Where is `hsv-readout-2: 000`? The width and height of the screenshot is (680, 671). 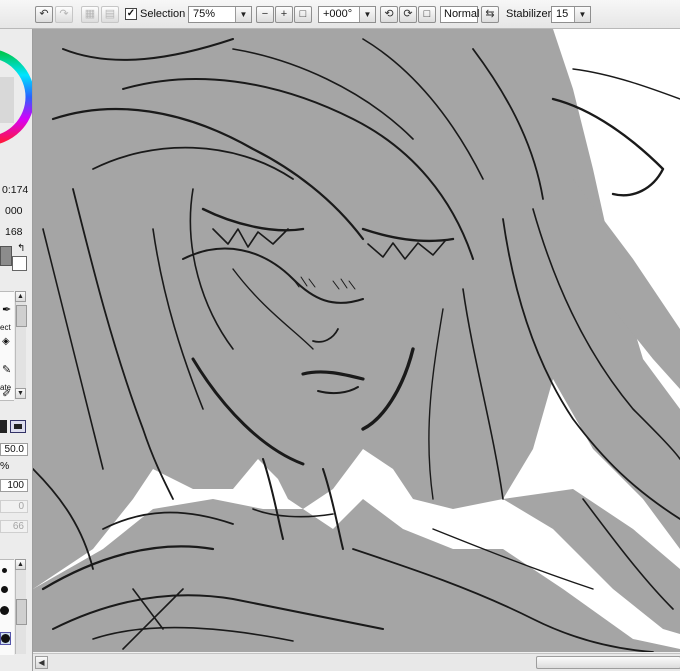
hsv-readout-2: 000 is located at coordinates (14, 211).